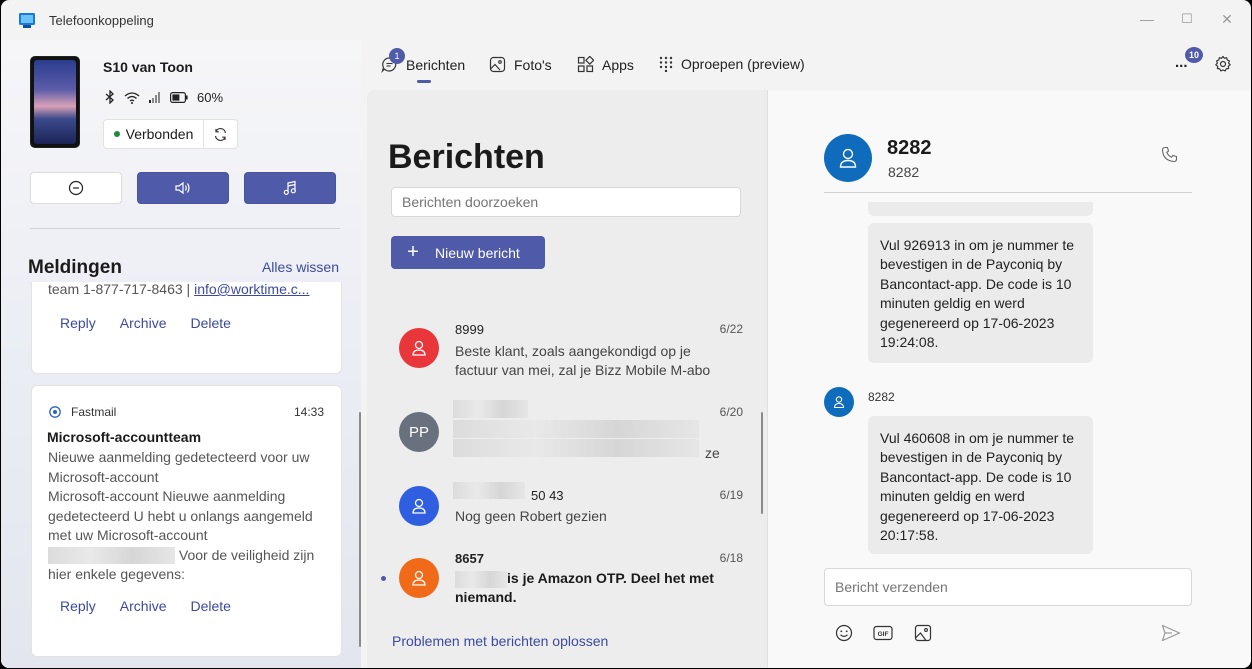  What do you see at coordinates (489, 490) in the screenshot?
I see `redacted-name` at bounding box center [489, 490].